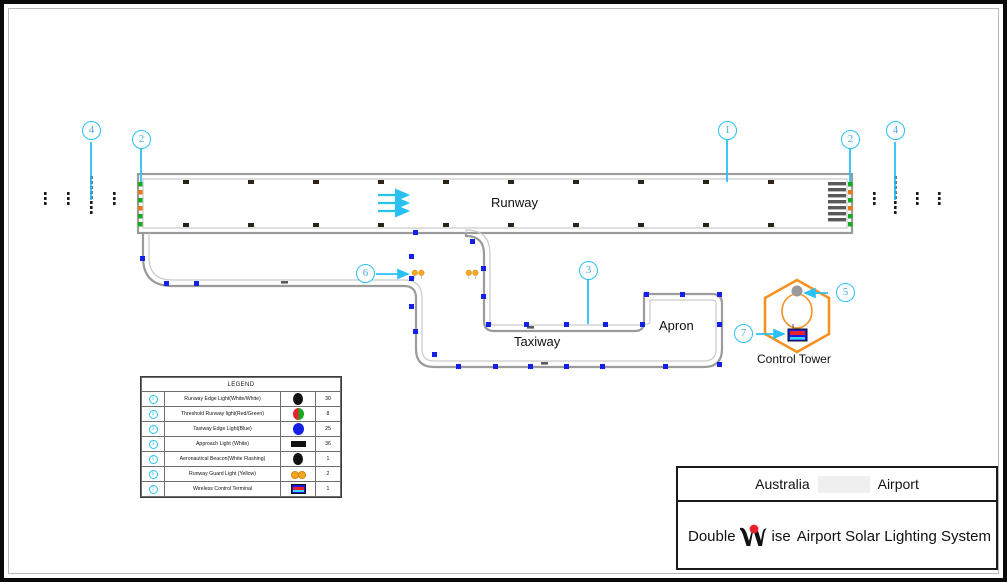 The height and width of the screenshot is (582, 1007). What do you see at coordinates (895, 130) in the screenshot?
I see `callout-4-right: 4` at bounding box center [895, 130].